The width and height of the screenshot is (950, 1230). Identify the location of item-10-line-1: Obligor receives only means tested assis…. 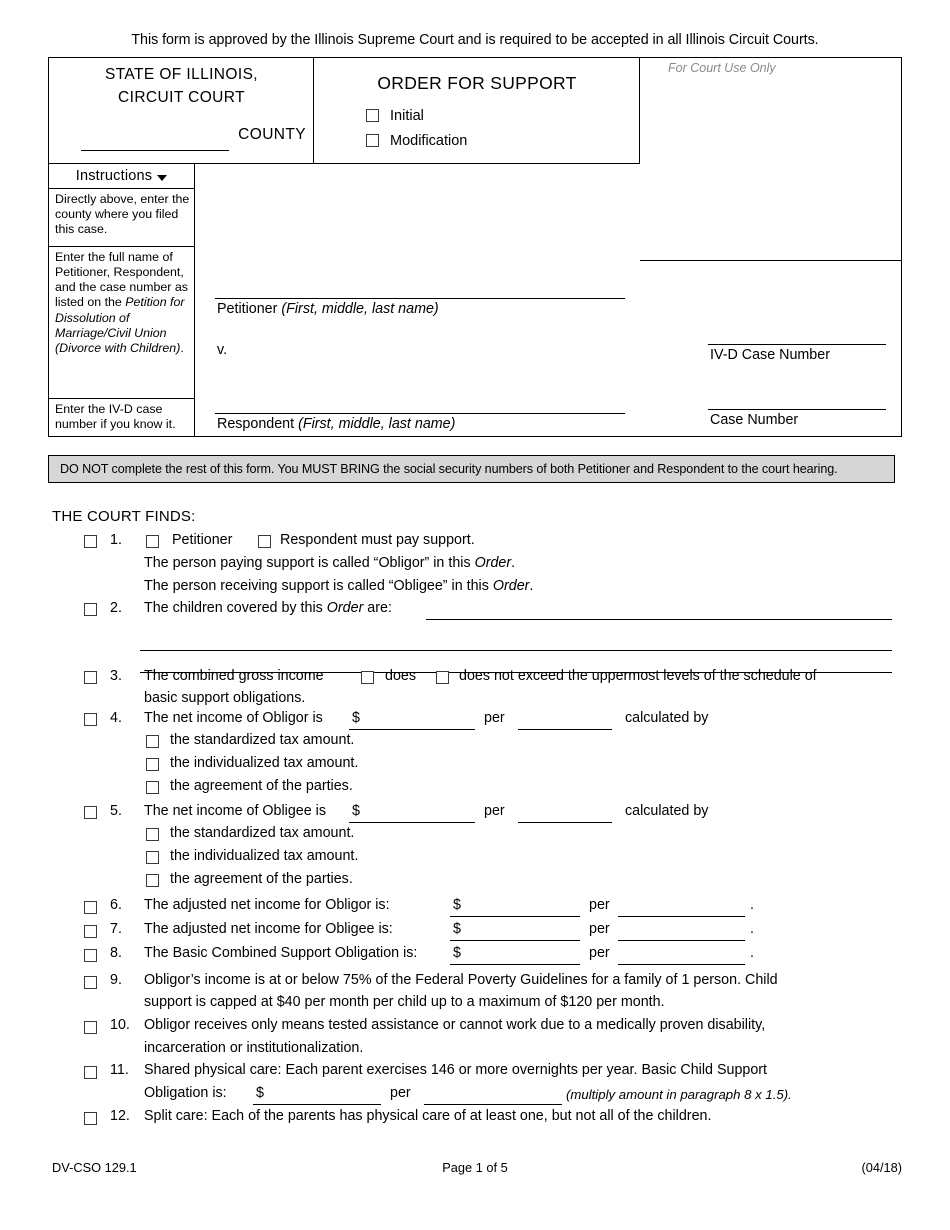
(455, 1025).